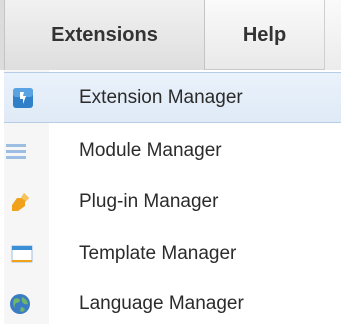  What do you see at coordinates (161, 97) in the screenshot?
I see `menu-item-label: Extension Manager` at bounding box center [161, 97].